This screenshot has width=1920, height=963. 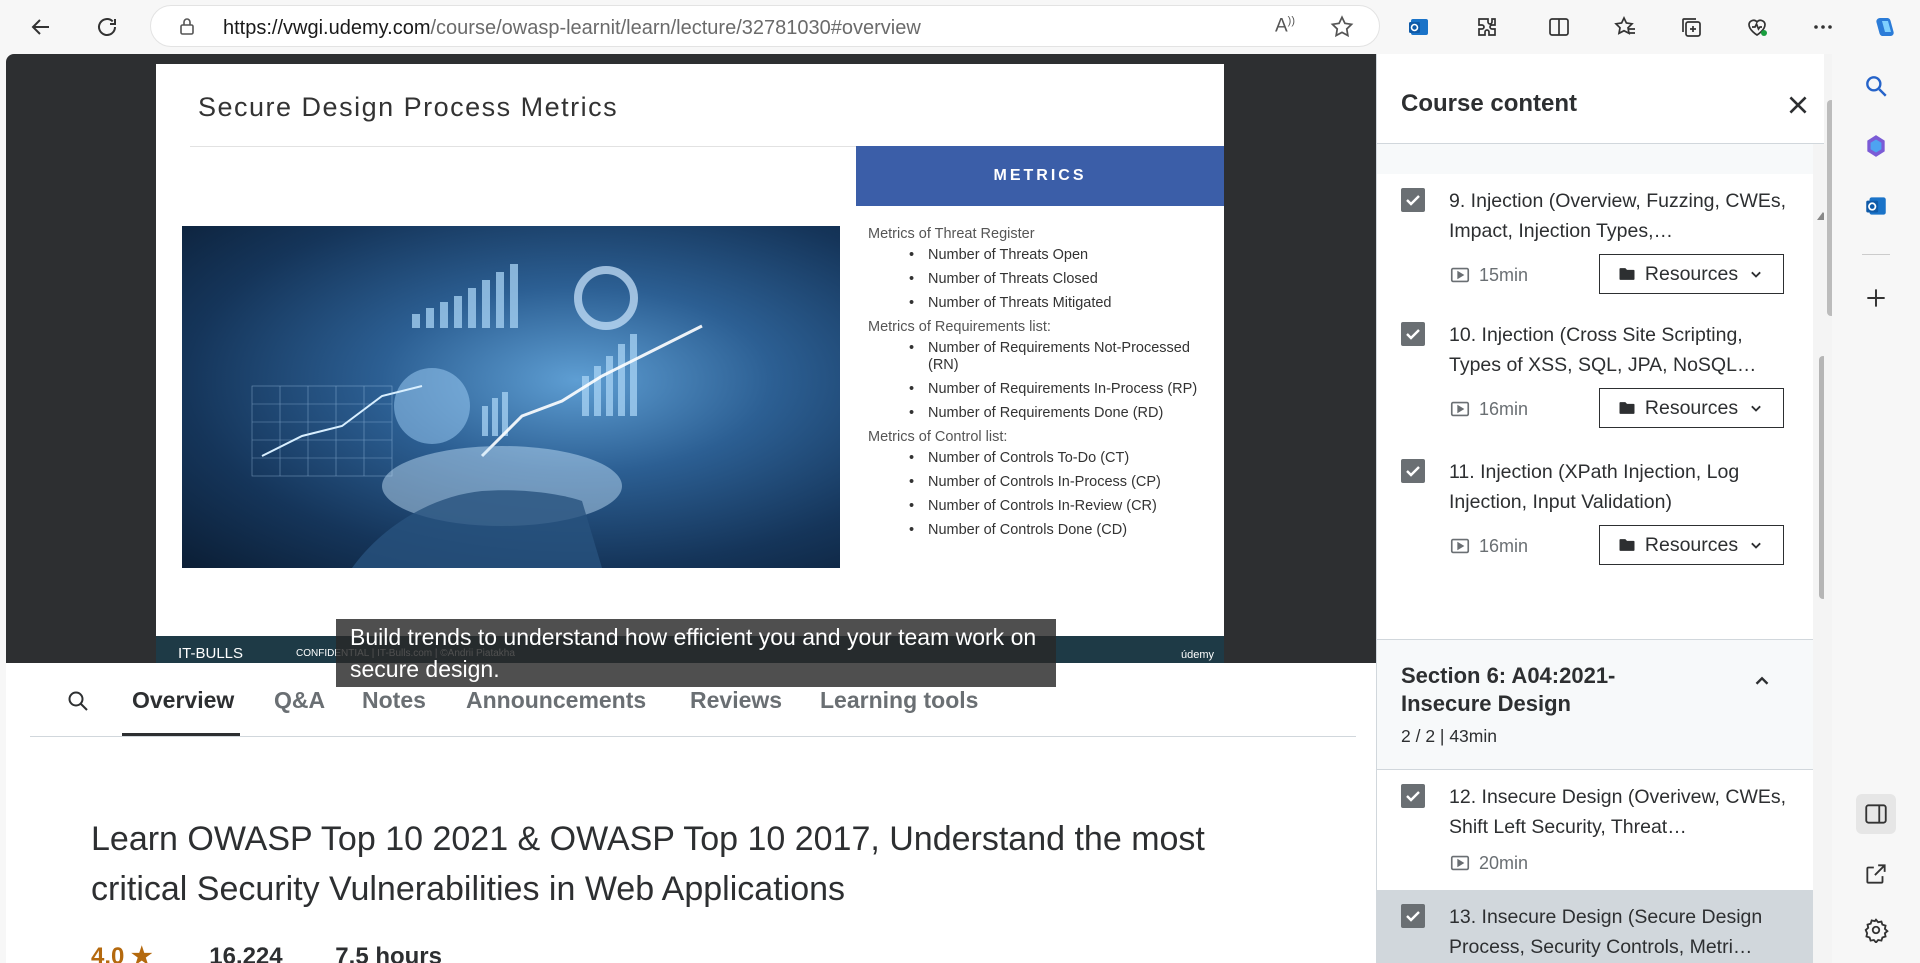 What do you see at coordinates (107, 27) in the screenshot?
I see `refresh-icon` at bounding box center [107, 27].